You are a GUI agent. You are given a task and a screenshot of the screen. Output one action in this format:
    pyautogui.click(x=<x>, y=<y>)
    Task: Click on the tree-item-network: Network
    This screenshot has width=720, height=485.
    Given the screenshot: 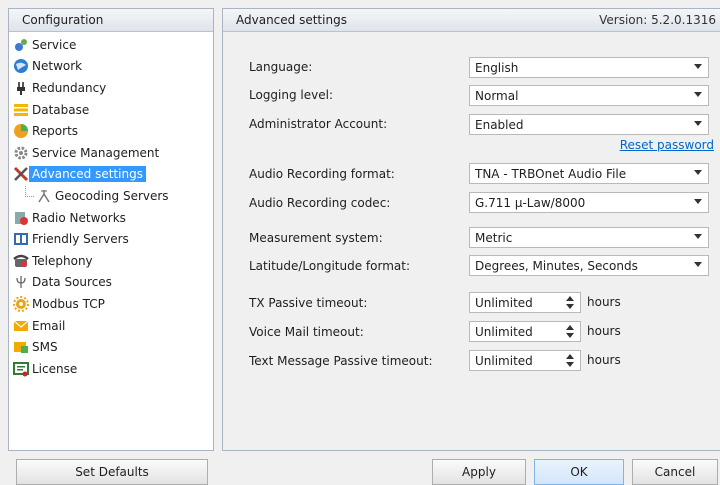 What is the action you would take?
    pyautogui.click(x=111, y=67)
    